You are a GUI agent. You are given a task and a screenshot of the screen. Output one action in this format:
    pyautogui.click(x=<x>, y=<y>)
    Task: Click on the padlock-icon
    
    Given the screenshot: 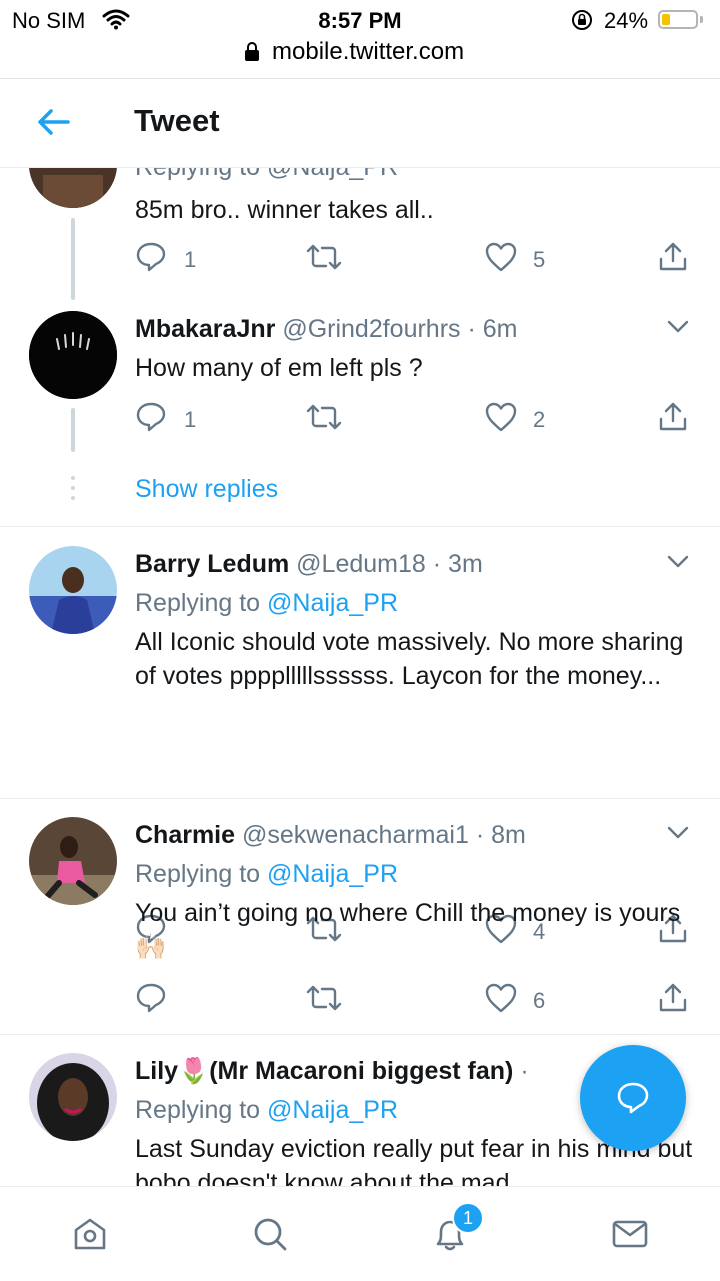 What is the action you would take?
    pyautogui.click(x=252, y=54)
    